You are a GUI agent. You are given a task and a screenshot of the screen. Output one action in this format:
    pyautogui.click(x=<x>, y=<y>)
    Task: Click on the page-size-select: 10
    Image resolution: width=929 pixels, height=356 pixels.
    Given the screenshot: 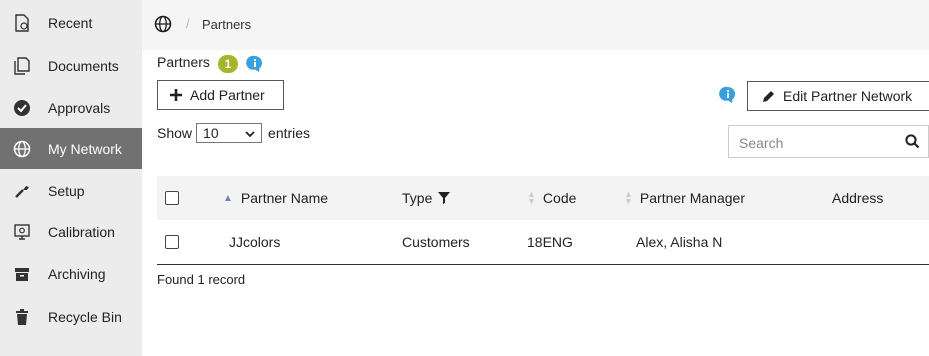 What is the action you would take?
    pyautogui.click(x=229, y=133)
    